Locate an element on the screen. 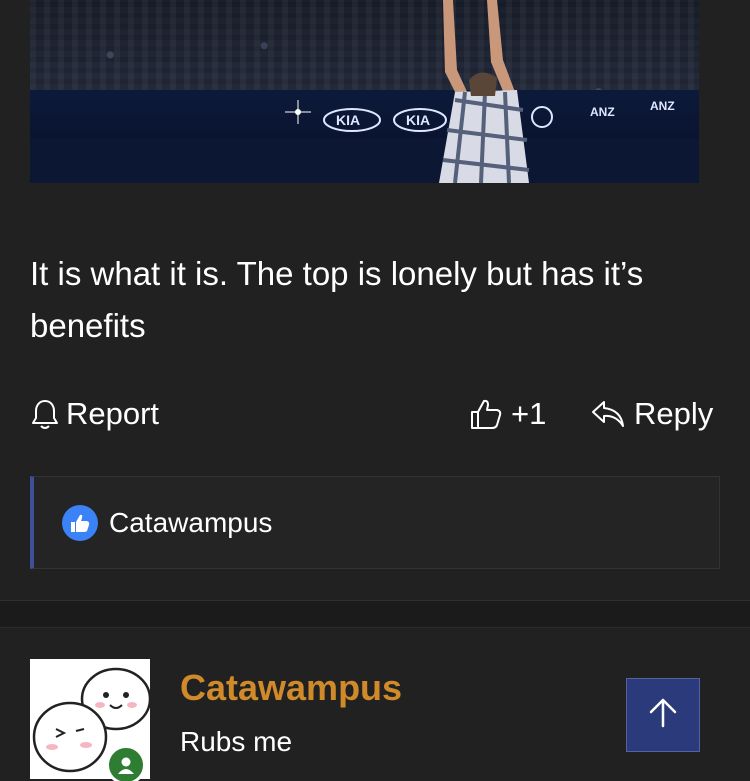 The width and height of the screenshot is (750, 781). reply-button: Reply is located at coordinates (651, 414).